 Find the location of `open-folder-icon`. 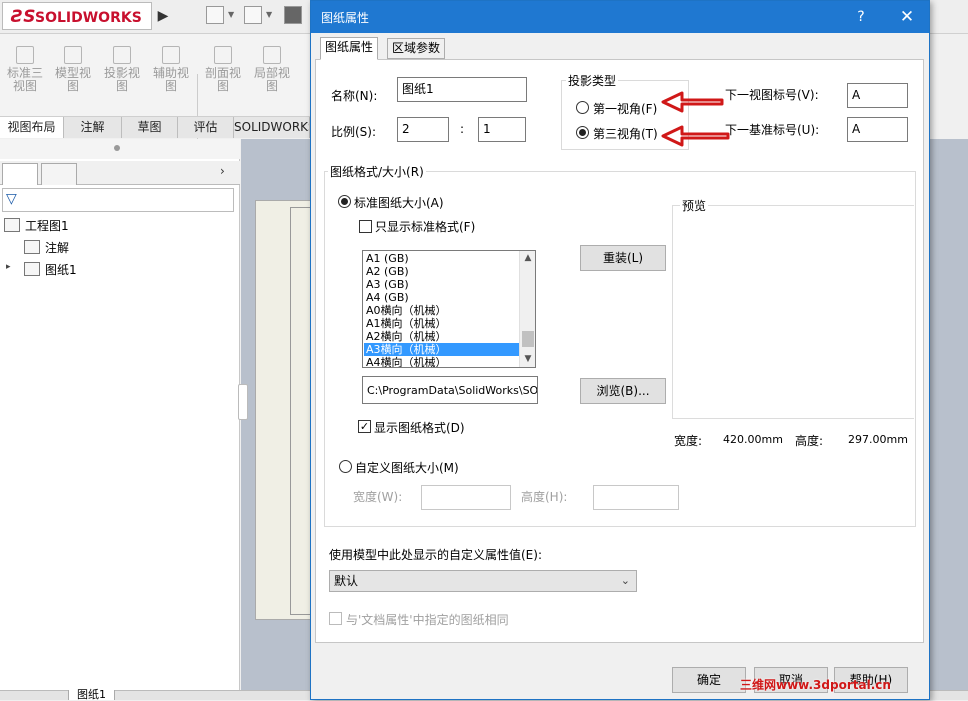

open-folder-icon is located at coordinates (253, 15).